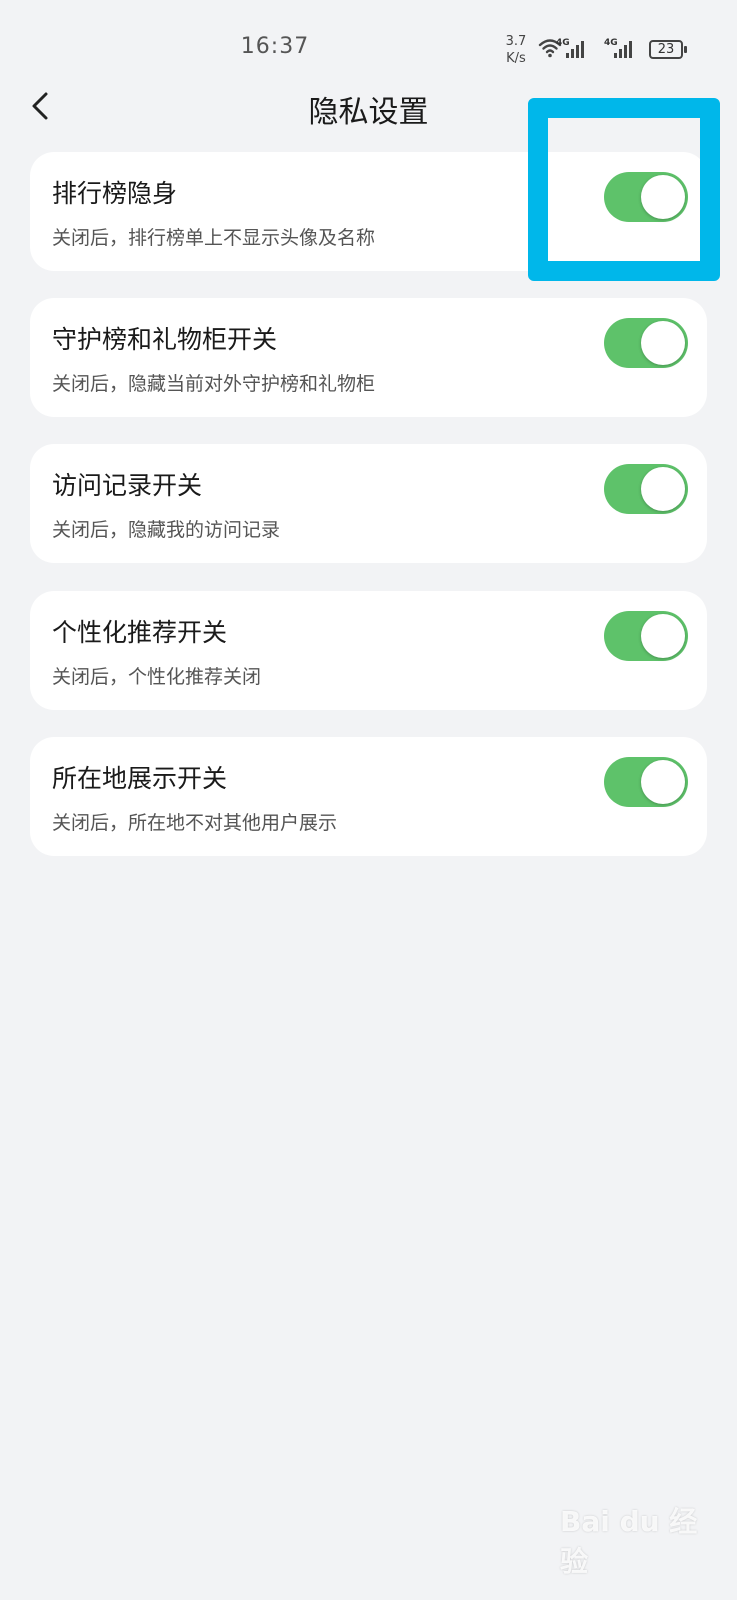 Image resolution: width=737 pixels, height=1600 pixels. What do you see at coordinates (165, 339) in the screenshot?
I see `setting-title: 守护榜和礼物柜开关` at bounding box center [165, 339].